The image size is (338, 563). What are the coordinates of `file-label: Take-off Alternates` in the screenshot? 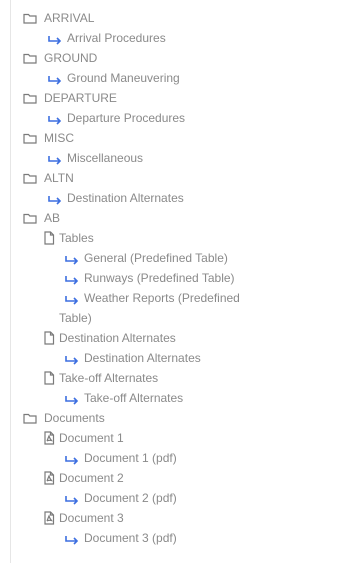 It's located at (109, 378).